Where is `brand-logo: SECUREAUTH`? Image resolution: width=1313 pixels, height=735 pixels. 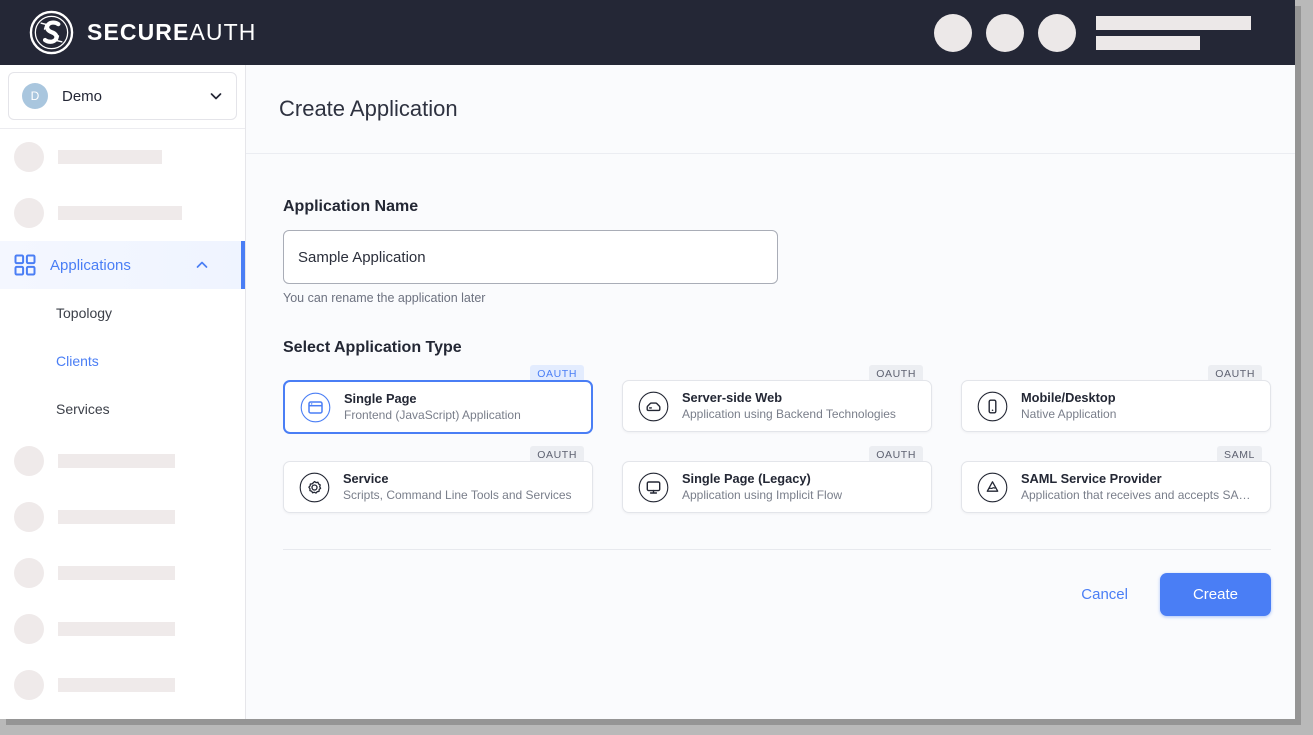 brand-logo: SECUREAUTH is located at coordinates (142, 32).